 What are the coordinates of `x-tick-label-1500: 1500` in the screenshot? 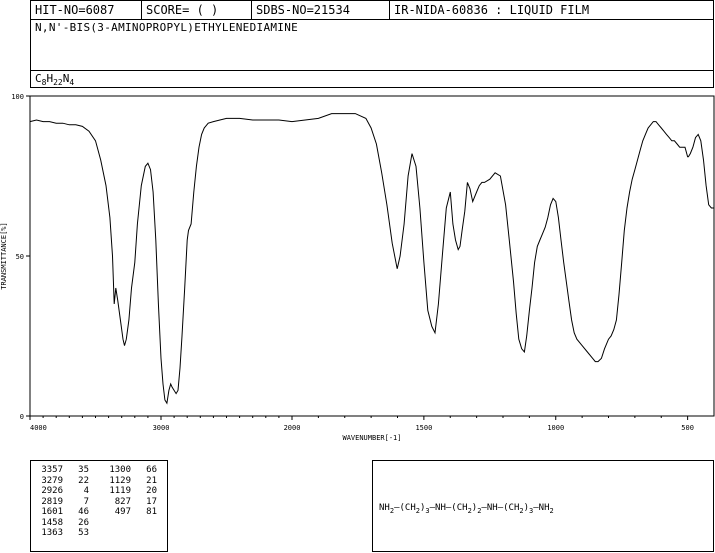 It's located at (423, 428).